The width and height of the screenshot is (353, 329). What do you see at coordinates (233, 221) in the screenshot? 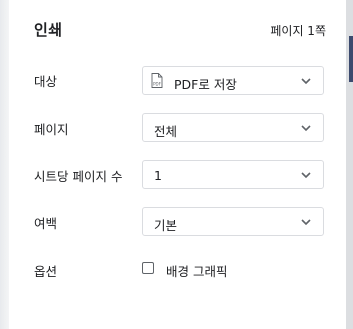
I see `margins-select: 기본` at bounding box center [233, 221].